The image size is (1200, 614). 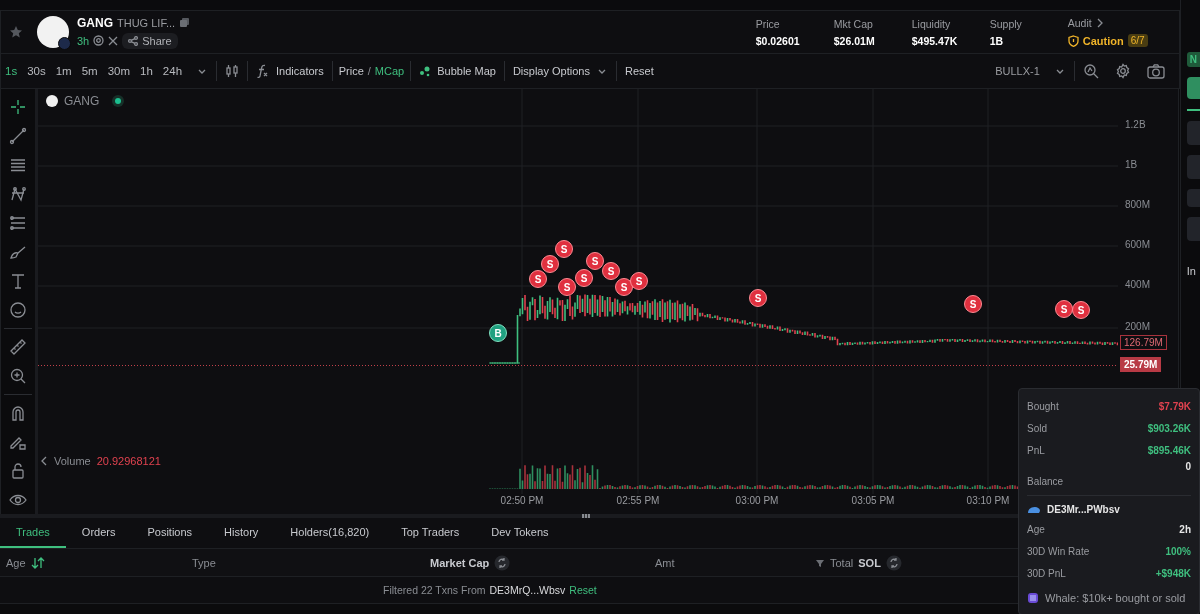 I want to click on bubble-map-button: Bubble Map, so click(x=457, y=71).